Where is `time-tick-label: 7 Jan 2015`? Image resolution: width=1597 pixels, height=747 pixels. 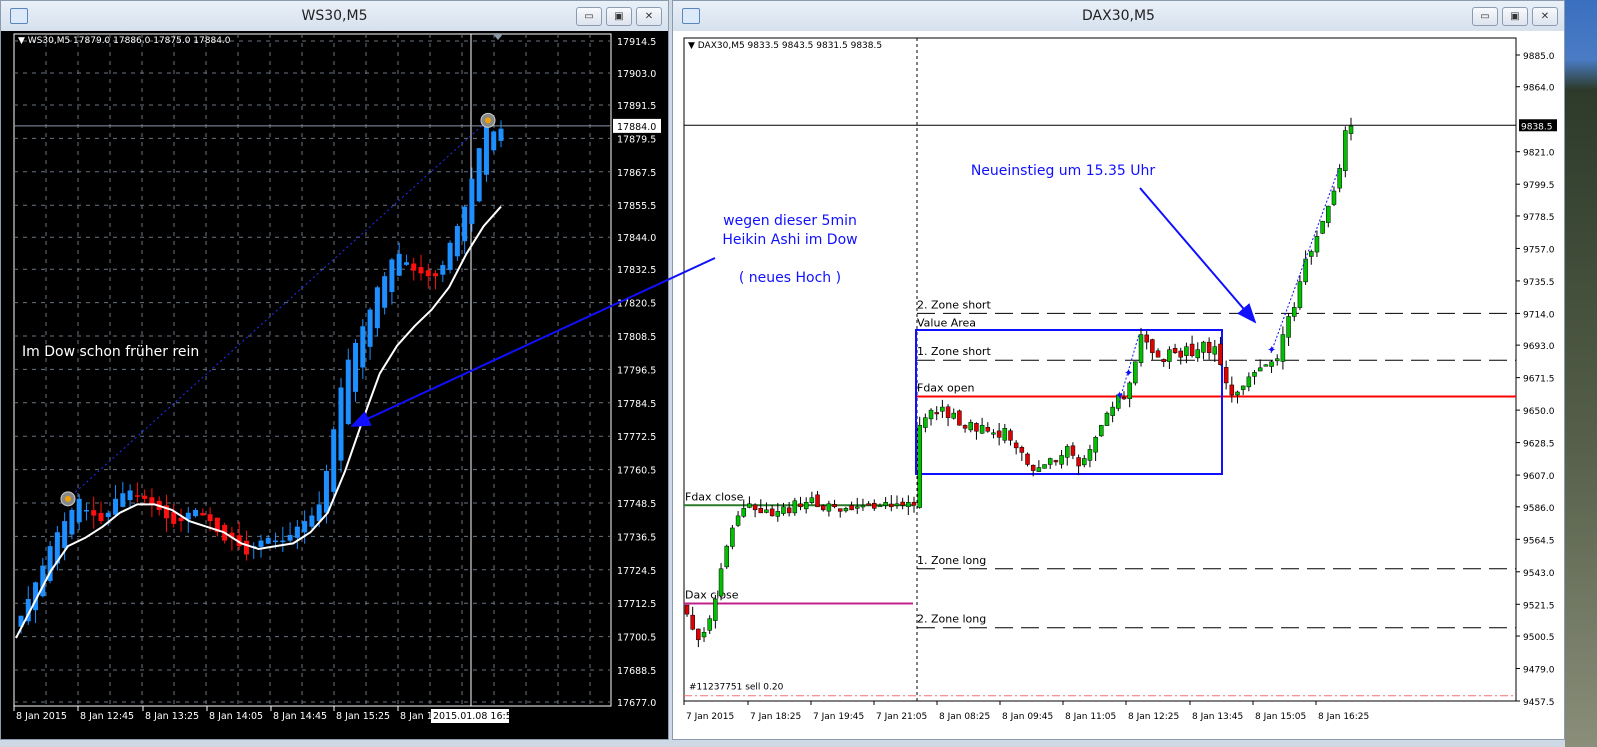
time-tick-label: 7 Jan 2015 is located at coordinates (710, 717).